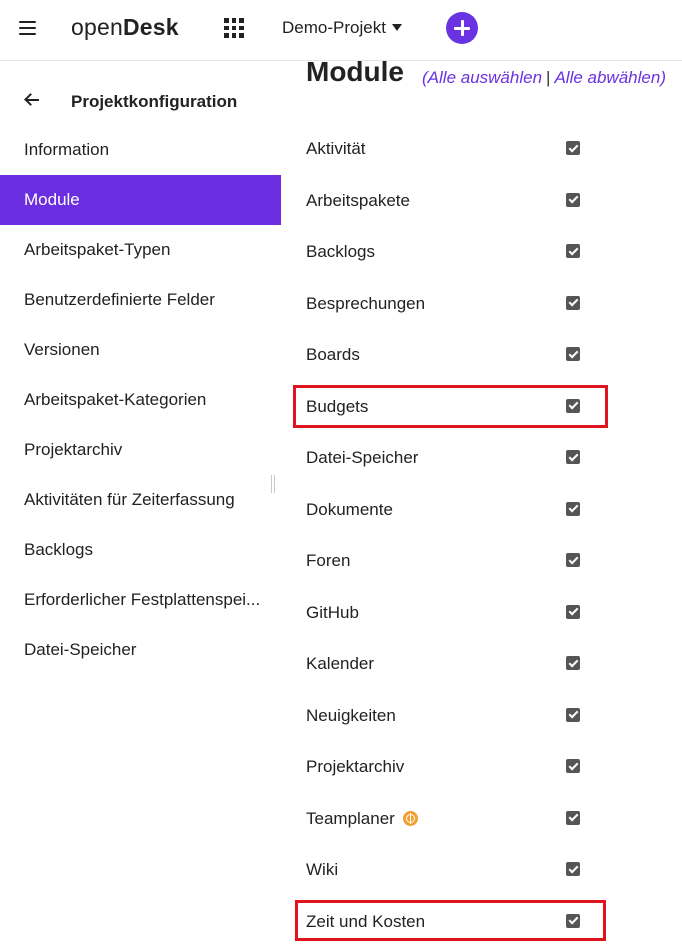 This screenshot has width=682, height=948. Describe the element at coordinates (494, 253) in the screenshot. I see `module-row: Backlogs` at that location.